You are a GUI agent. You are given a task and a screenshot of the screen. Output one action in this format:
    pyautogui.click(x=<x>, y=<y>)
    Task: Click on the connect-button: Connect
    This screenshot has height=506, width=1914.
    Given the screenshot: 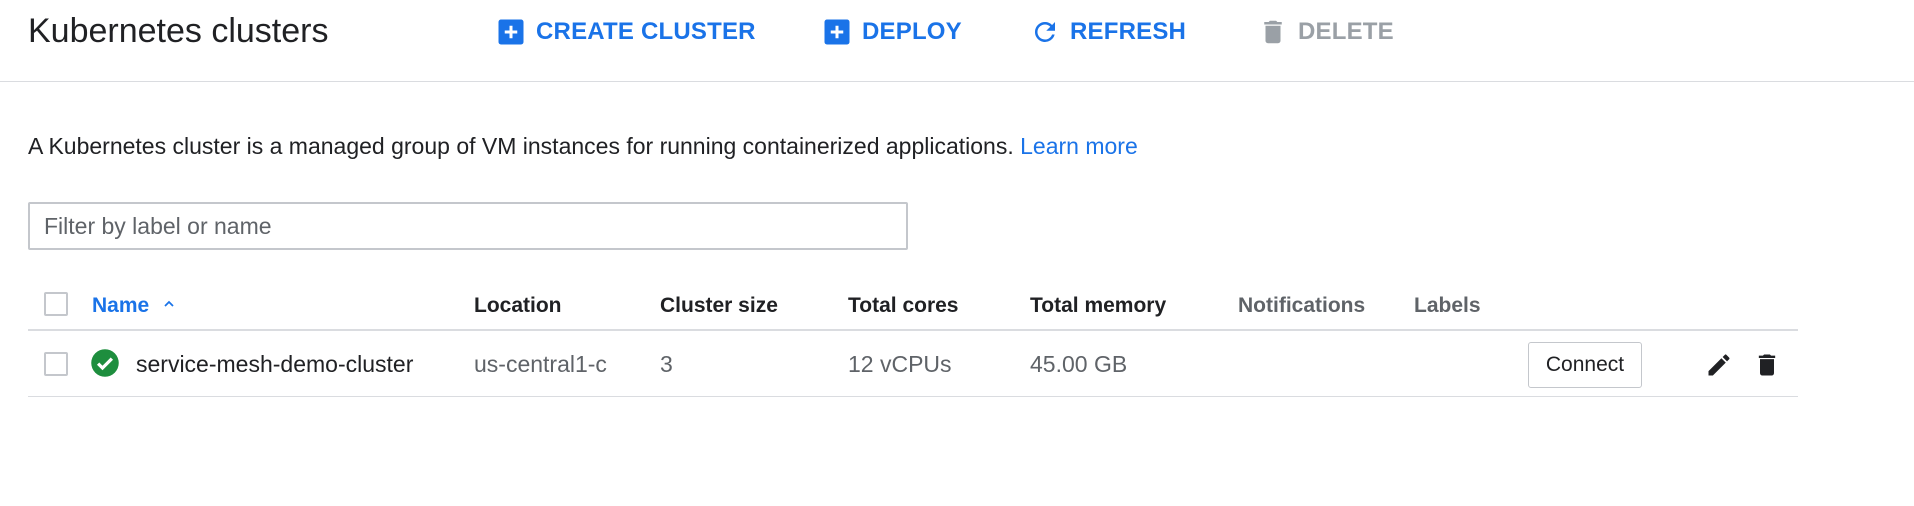 What is the action you would take?
    pyautogui.click(x=1585, y=365)
    